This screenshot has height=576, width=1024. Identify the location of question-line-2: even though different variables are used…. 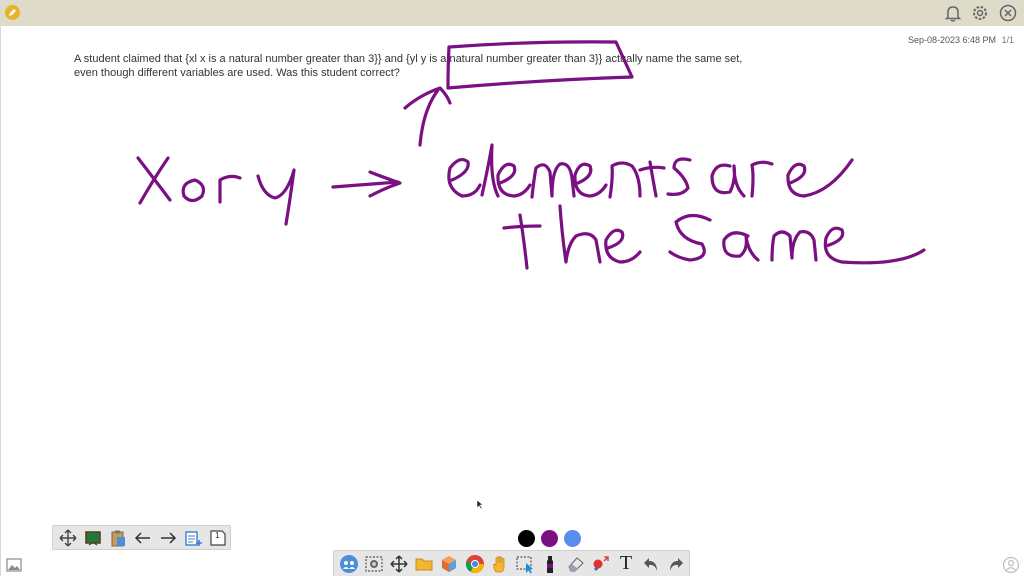
(237, 73).